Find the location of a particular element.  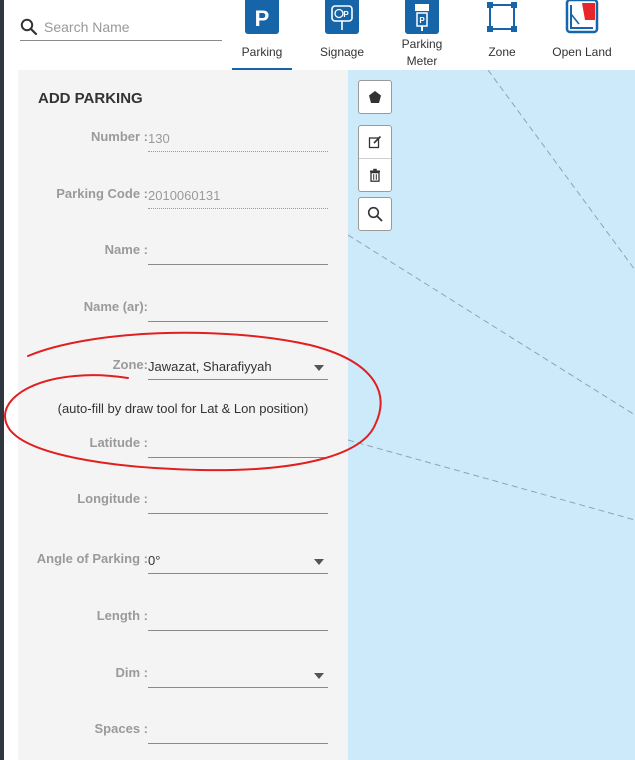

tab-parking-meter: P Parking Meter is located at coordinates (422, 35).